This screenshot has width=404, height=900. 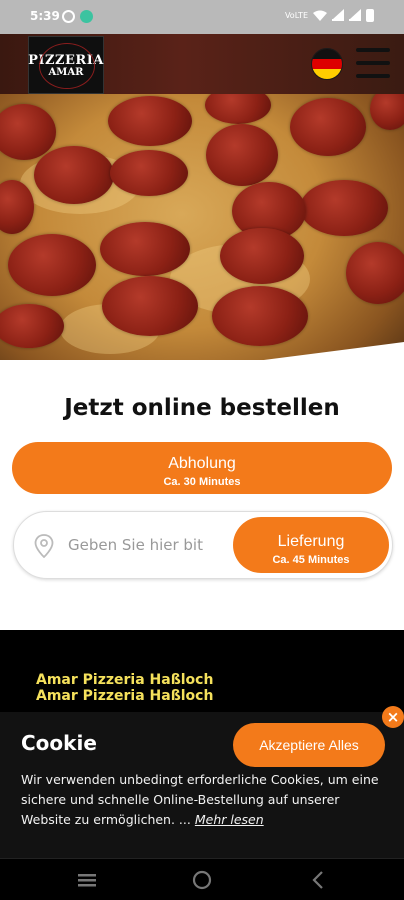 I want to click on delivery-button: Lieferung Ca. 45 Minutes, so click(x=311, y=545).